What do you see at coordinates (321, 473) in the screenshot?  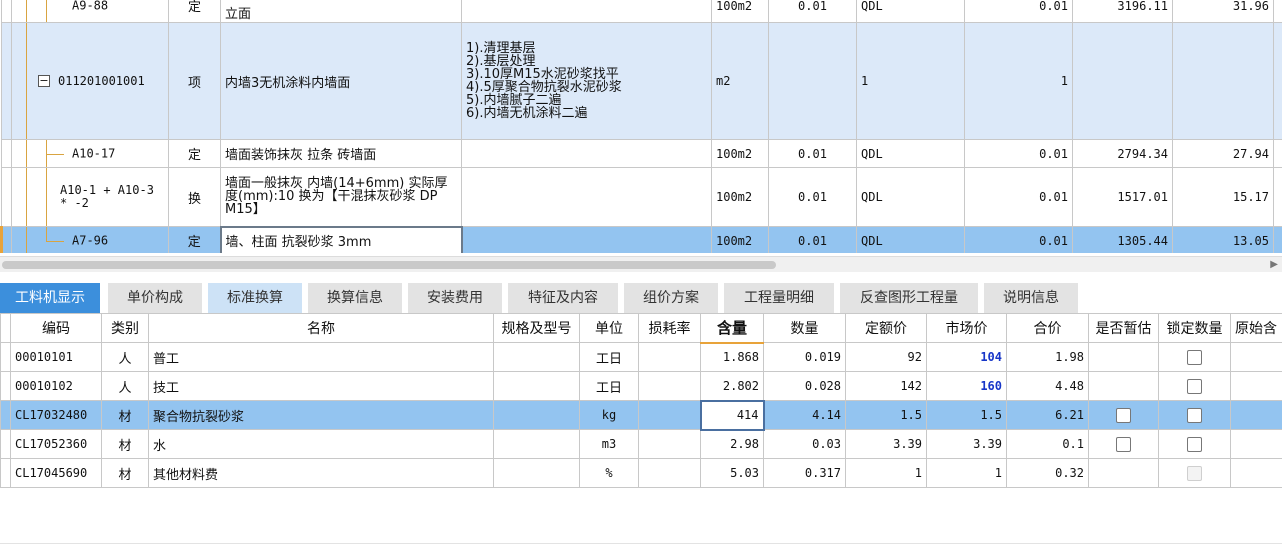 I see `cell-name: 其他材料费` at bounding box center [321, 473].